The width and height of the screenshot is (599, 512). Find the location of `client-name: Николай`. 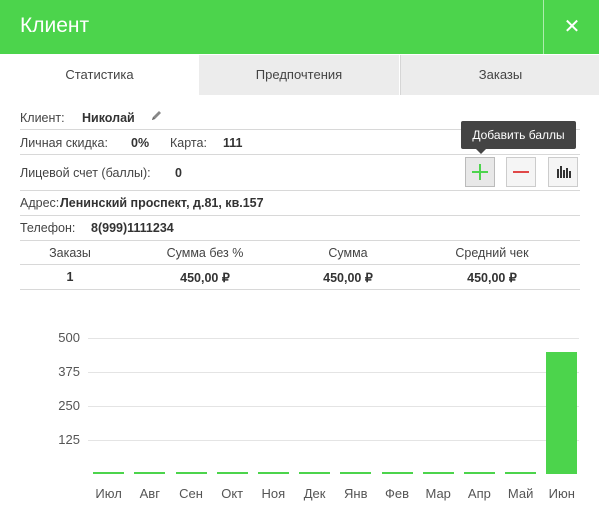

client-name: Николай is located at coordinates (108, 118).